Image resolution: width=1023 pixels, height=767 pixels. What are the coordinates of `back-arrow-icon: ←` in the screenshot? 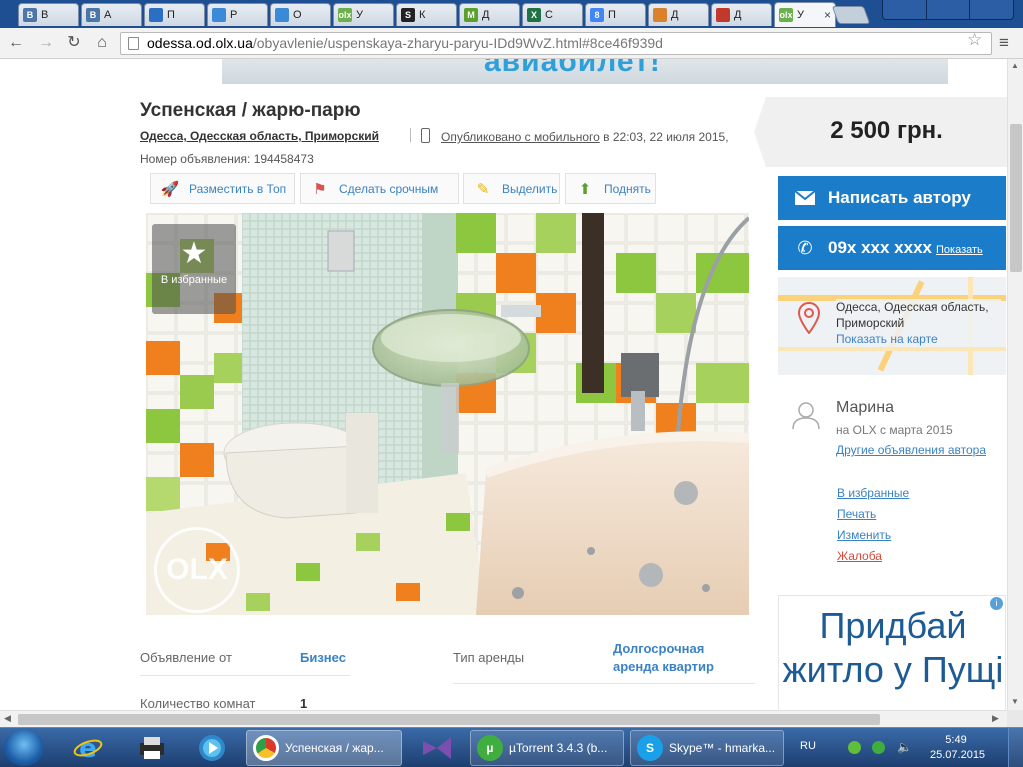 It's located at (16, 43).